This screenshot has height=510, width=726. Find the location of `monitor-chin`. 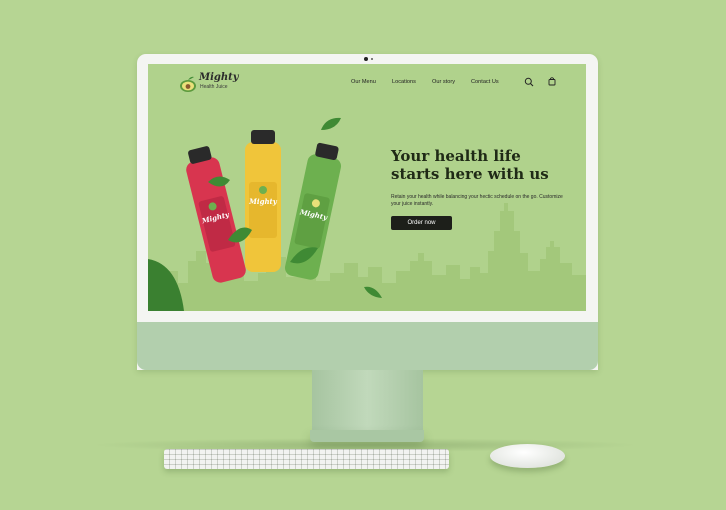

monitor-chin is located at coordinates (367, 346).